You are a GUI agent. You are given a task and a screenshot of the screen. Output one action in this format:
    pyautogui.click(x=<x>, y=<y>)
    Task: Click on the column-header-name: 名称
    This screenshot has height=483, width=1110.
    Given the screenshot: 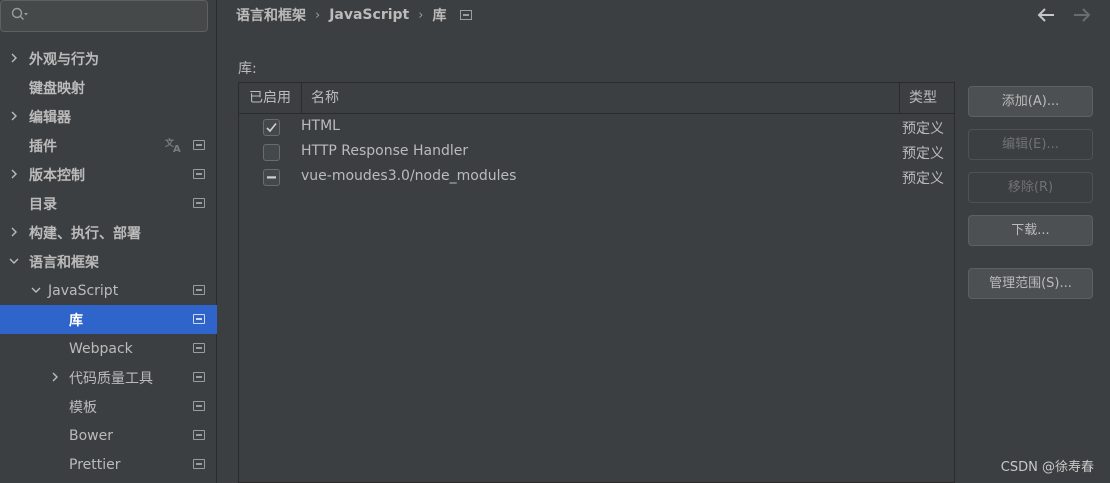 What is the action you would take?
    pyautogui.click(x=325, y=98)
    